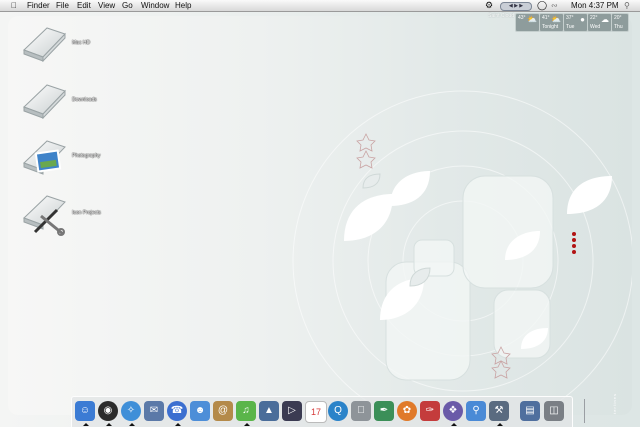  Describe the element at coordinates (131, 413) in the screenshot. I see `safari-icon: ✧` at that location.